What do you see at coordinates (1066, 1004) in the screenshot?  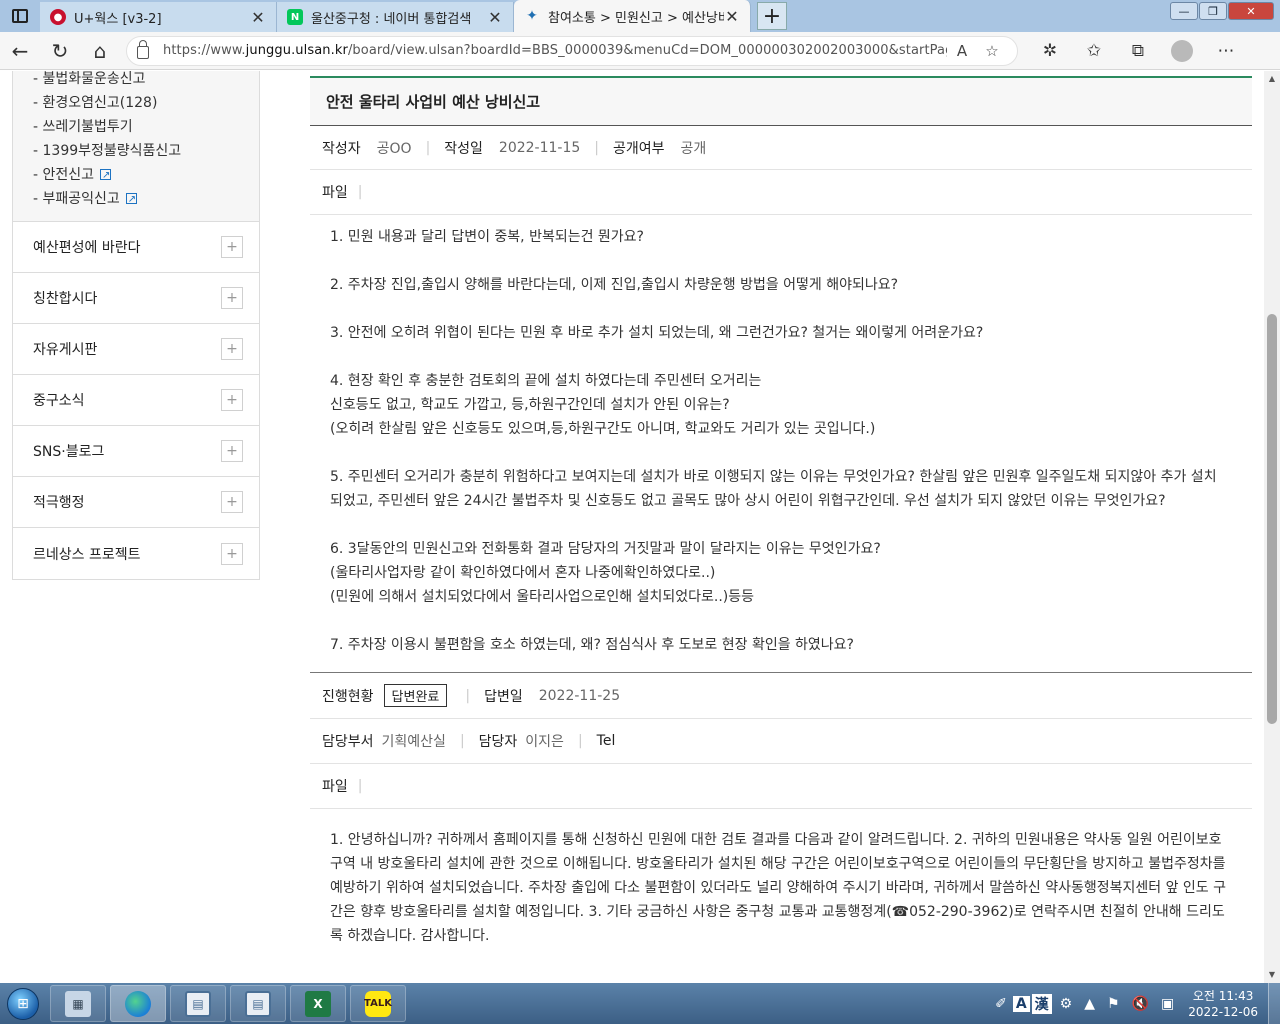 I see `ime-settings-icon: ⚙` at bounding box center [1066, 1004].